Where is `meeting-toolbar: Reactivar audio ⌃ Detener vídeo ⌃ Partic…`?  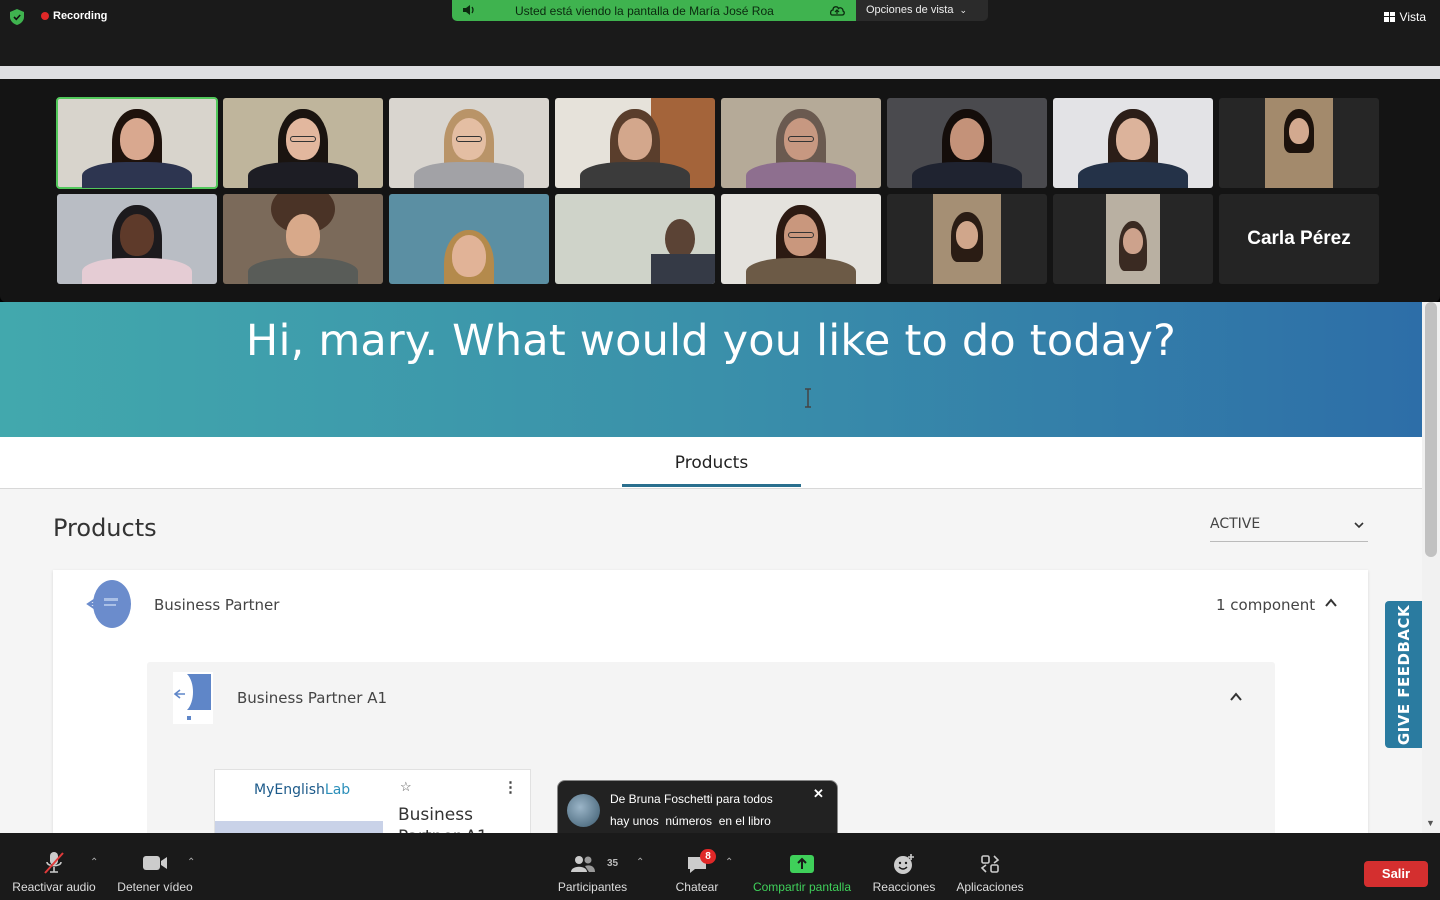
meeting-toolbar: Reactivar audio ⌃ Detener vídeo ⌃ Partic… is located at coordinates (720, 866).